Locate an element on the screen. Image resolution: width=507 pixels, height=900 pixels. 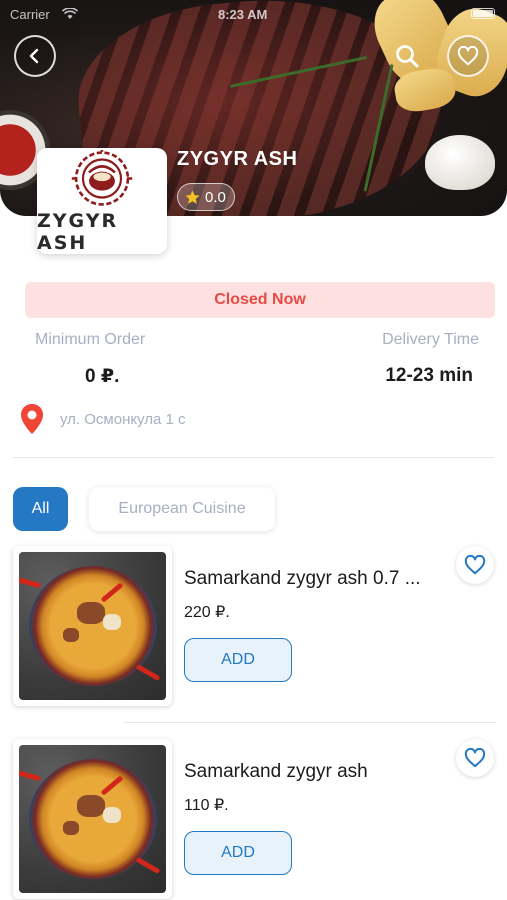
carrier-label: Carrier is located at coordinates (30, 14).